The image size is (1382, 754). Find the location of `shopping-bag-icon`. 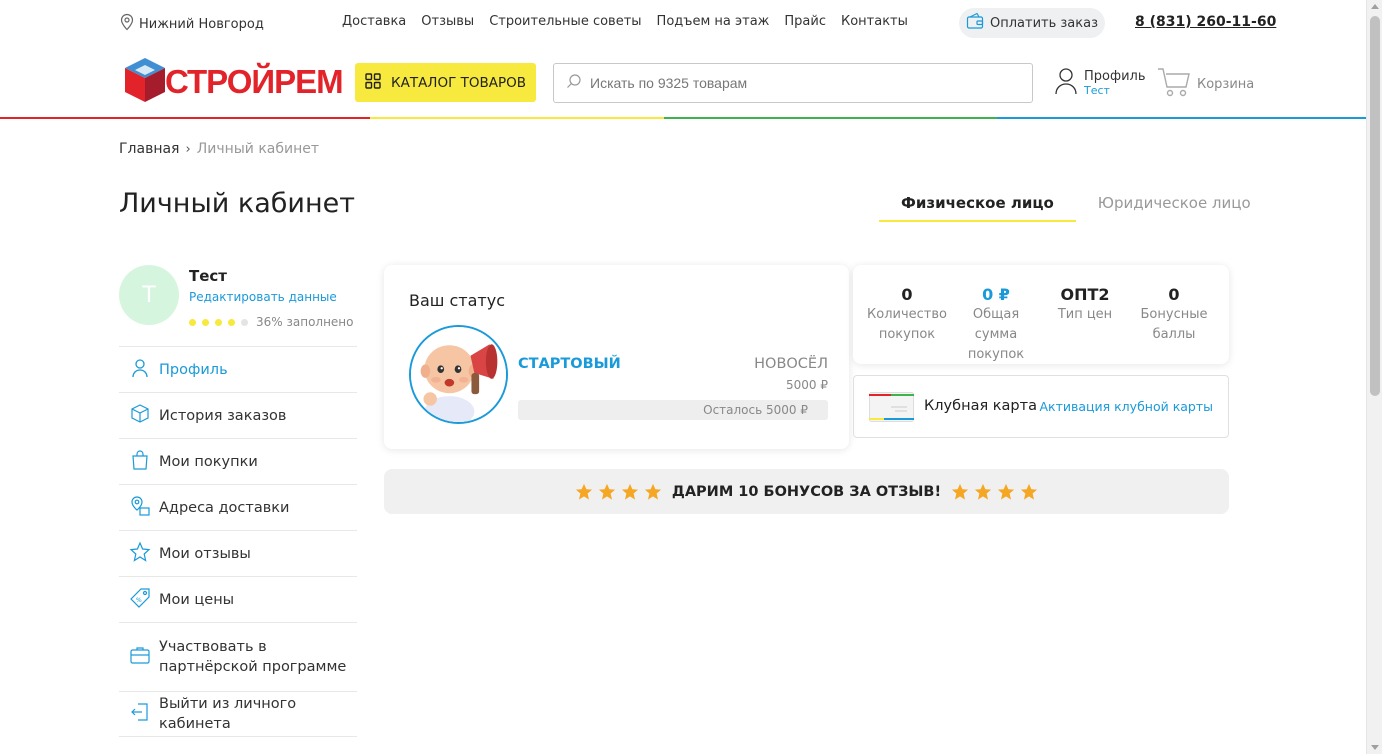

shopping-bag-icon is located at coordinates (140, 462).